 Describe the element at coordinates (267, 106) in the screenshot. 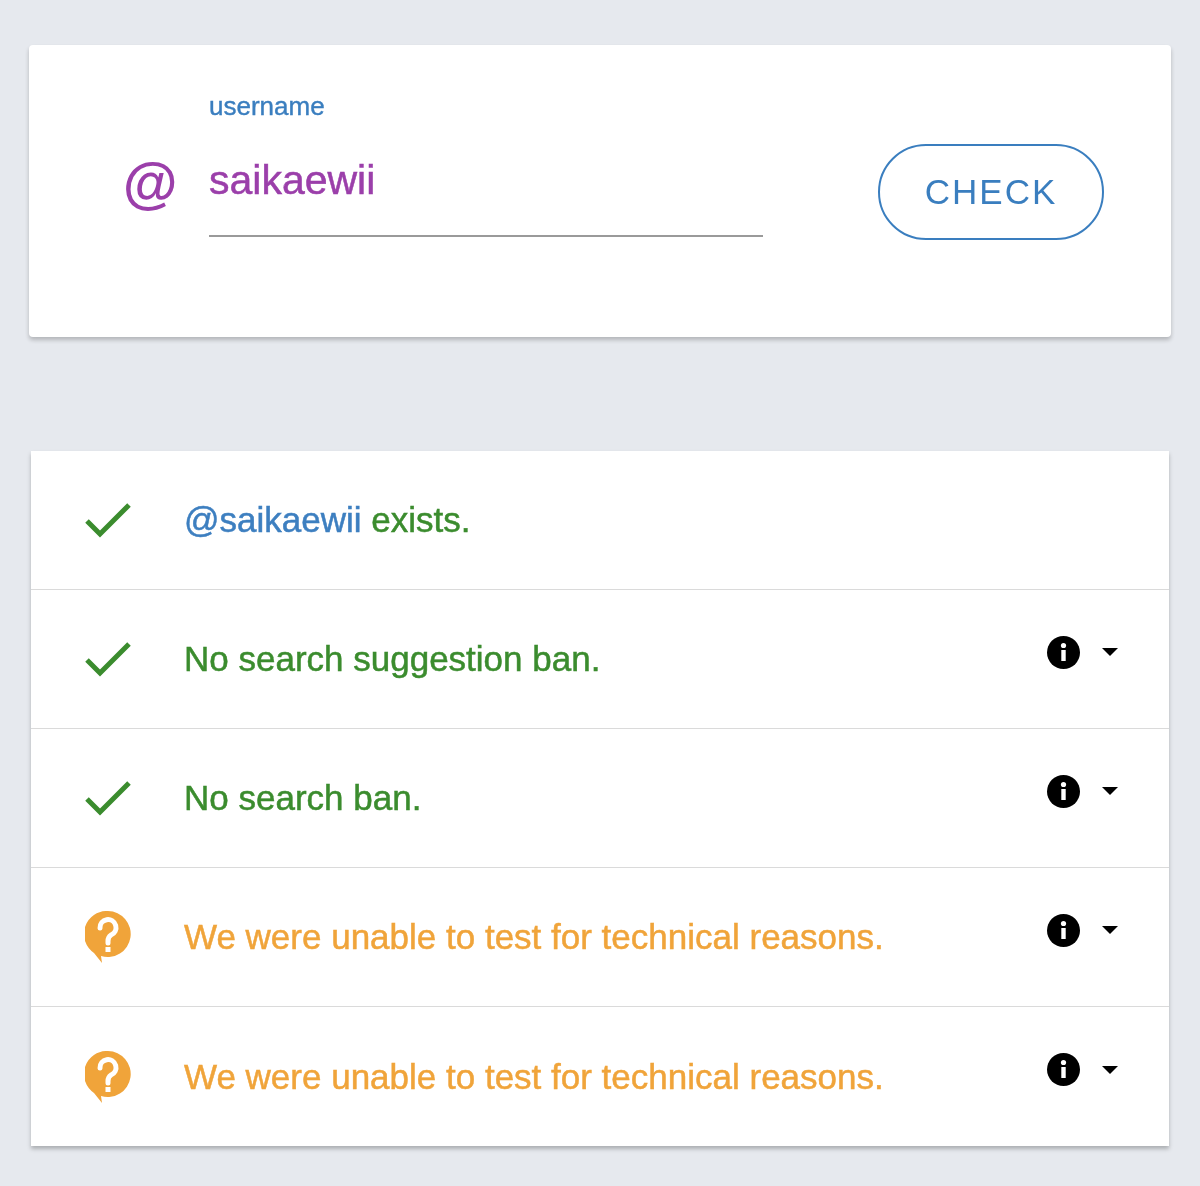

I see `field-label: username` at that location.